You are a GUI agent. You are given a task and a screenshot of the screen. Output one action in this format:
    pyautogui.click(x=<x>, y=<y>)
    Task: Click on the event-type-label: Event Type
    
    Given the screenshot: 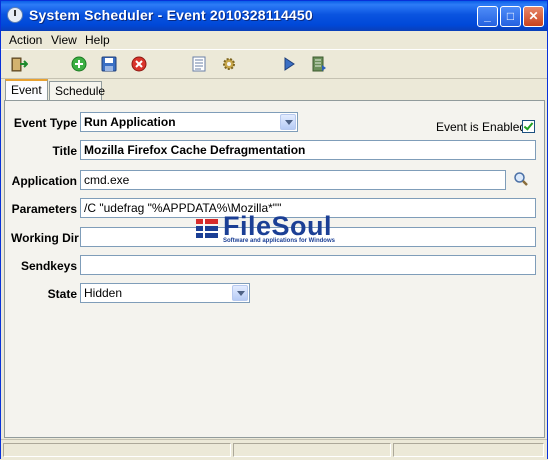 What is the action you would take?
    pyautogui.click(x=45, y=123)
    